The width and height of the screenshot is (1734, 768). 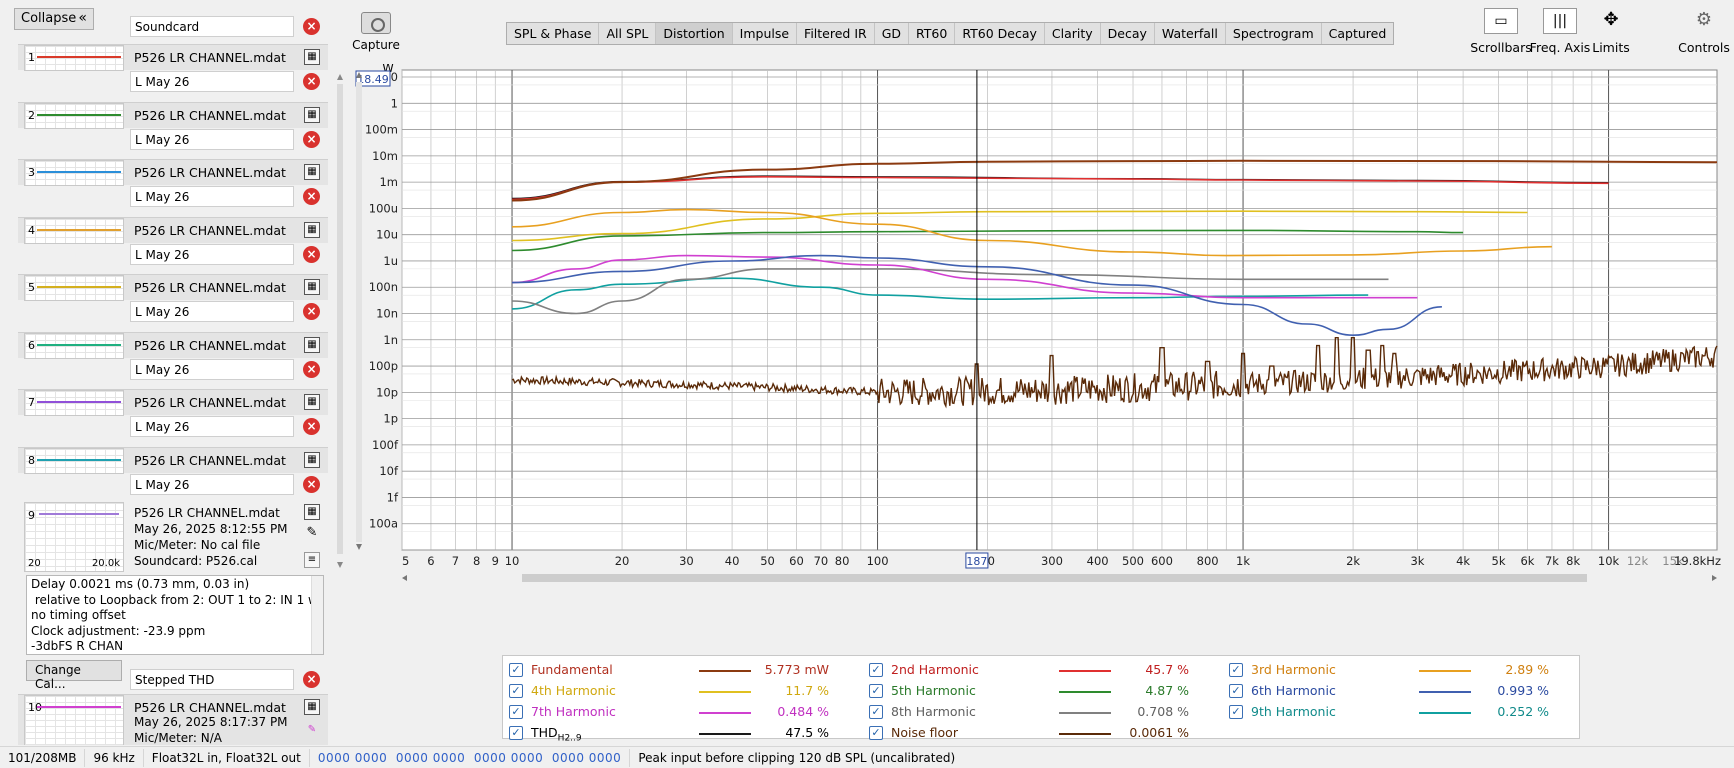 I want to click on 7th-harmonic-checkbox: ✓, so click(x=516, y=712).